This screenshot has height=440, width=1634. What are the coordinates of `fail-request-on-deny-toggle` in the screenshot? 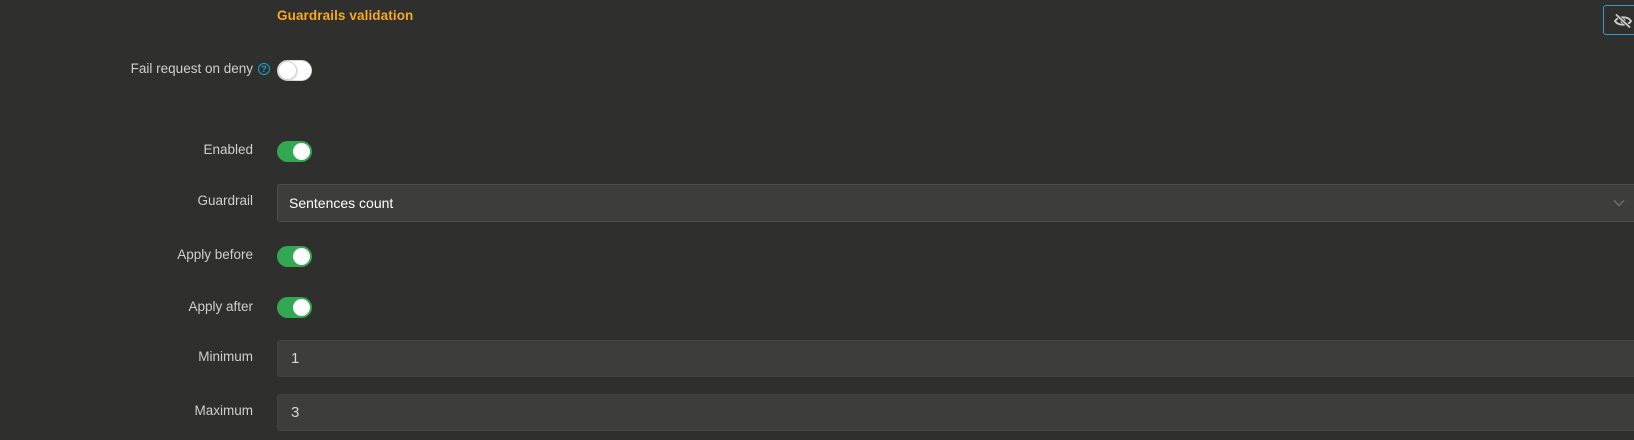 It's located at (294, 70).